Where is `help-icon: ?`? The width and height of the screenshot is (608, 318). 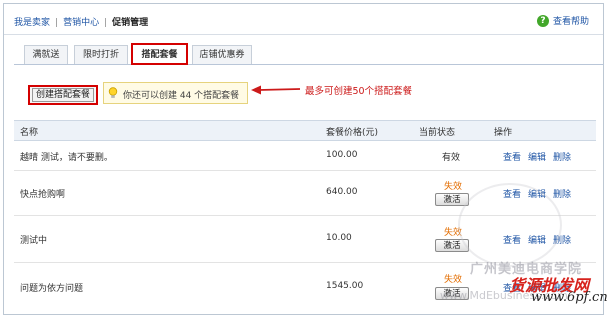 help-icon: ? is located at coordinates (542, 20).